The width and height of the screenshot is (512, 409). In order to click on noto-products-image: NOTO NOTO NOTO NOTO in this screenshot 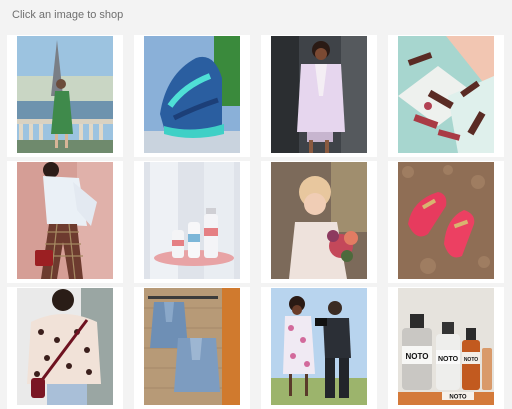, I will do `click(446, 346)`.